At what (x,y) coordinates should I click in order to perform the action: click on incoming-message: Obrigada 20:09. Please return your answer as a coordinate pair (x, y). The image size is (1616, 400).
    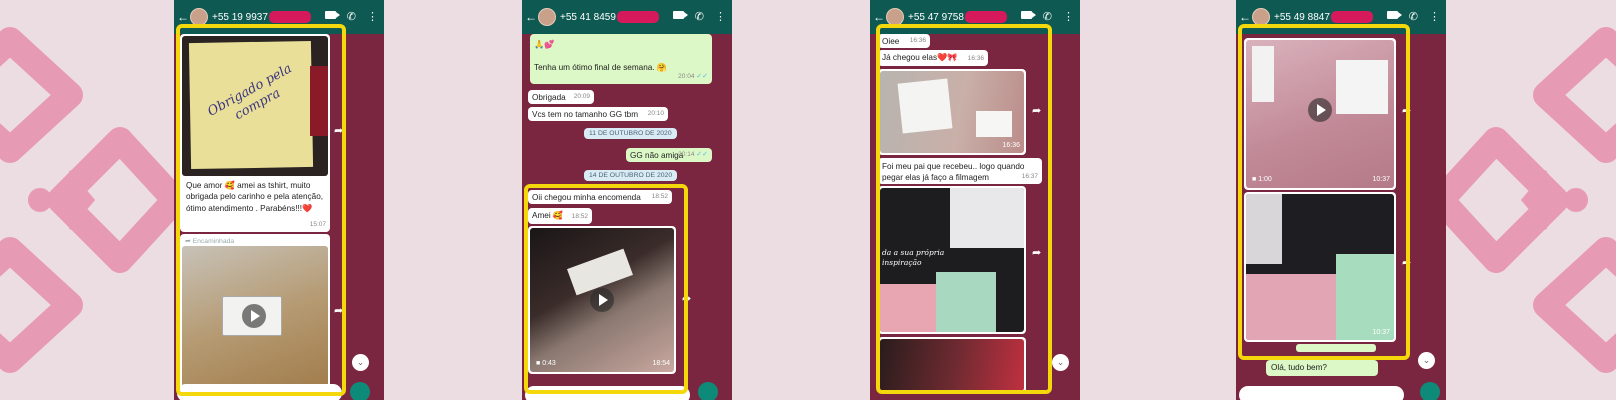
    Looking at the image, I should click on (561, 97).